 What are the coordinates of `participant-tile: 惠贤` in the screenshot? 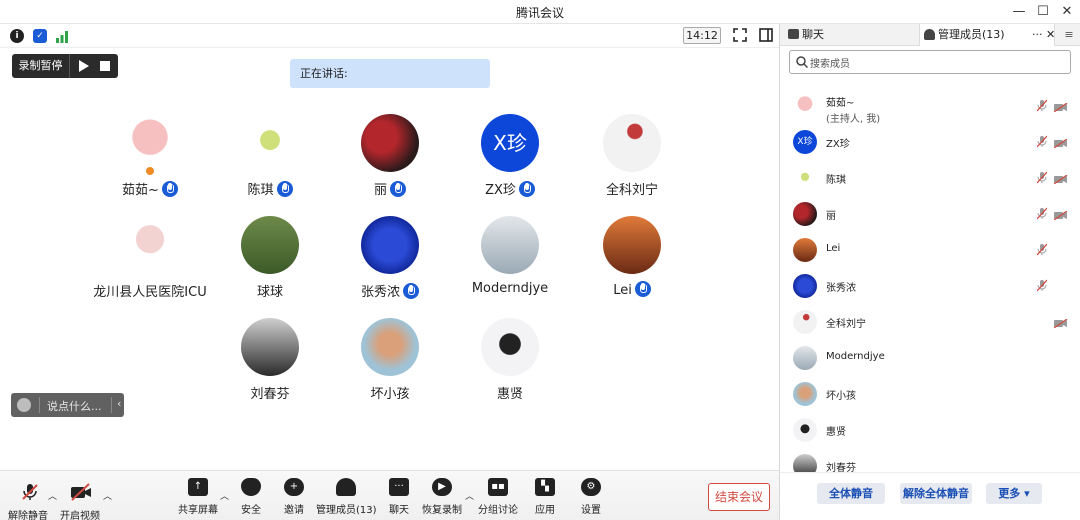 It's located at (510, 368).